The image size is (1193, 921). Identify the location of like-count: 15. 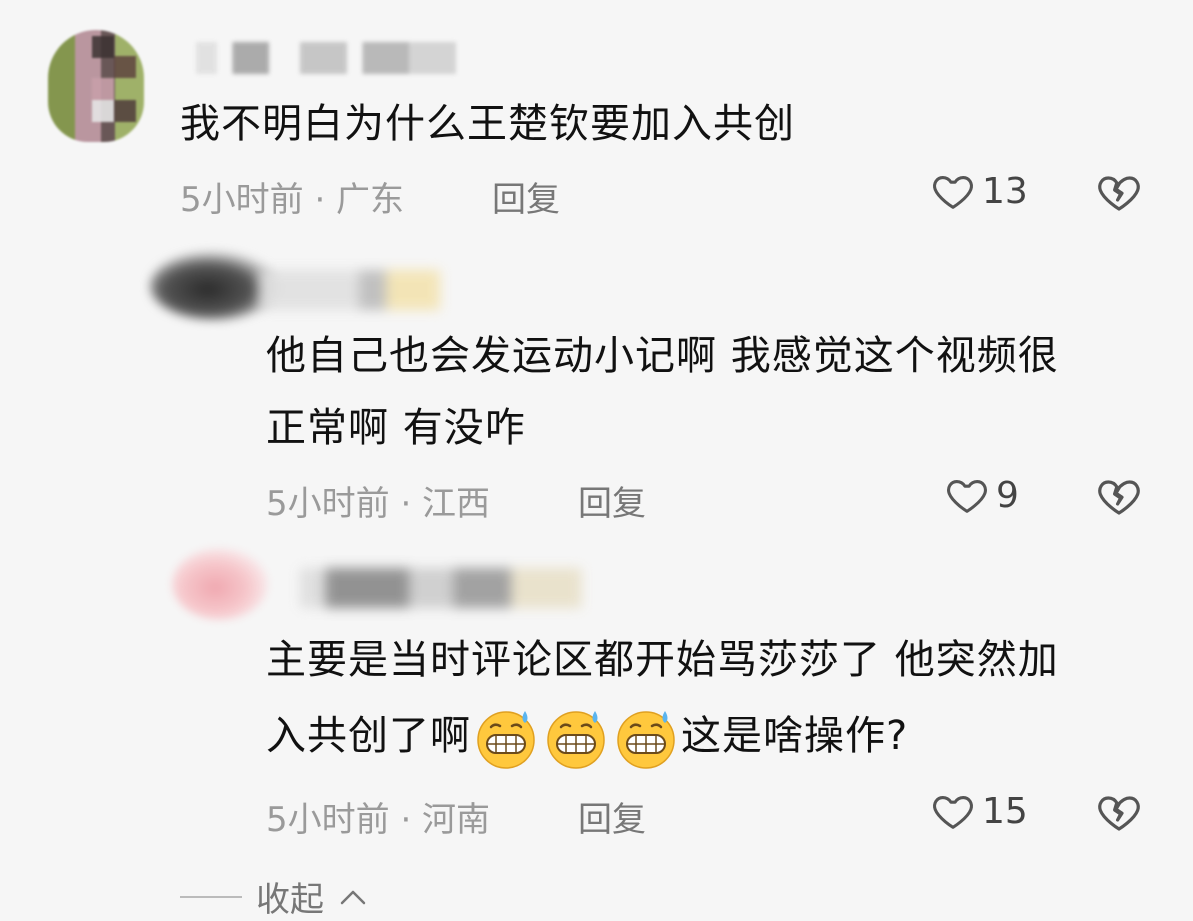
(1005, 811).